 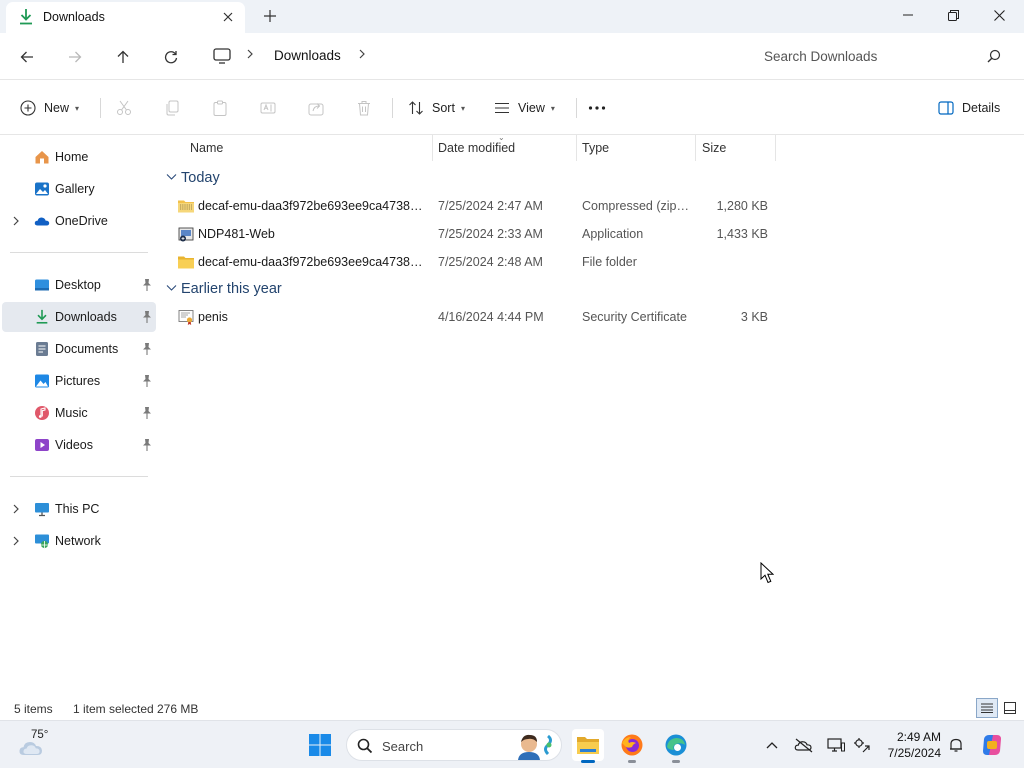 I want to click on rename-button, so click(x=268, y=108).